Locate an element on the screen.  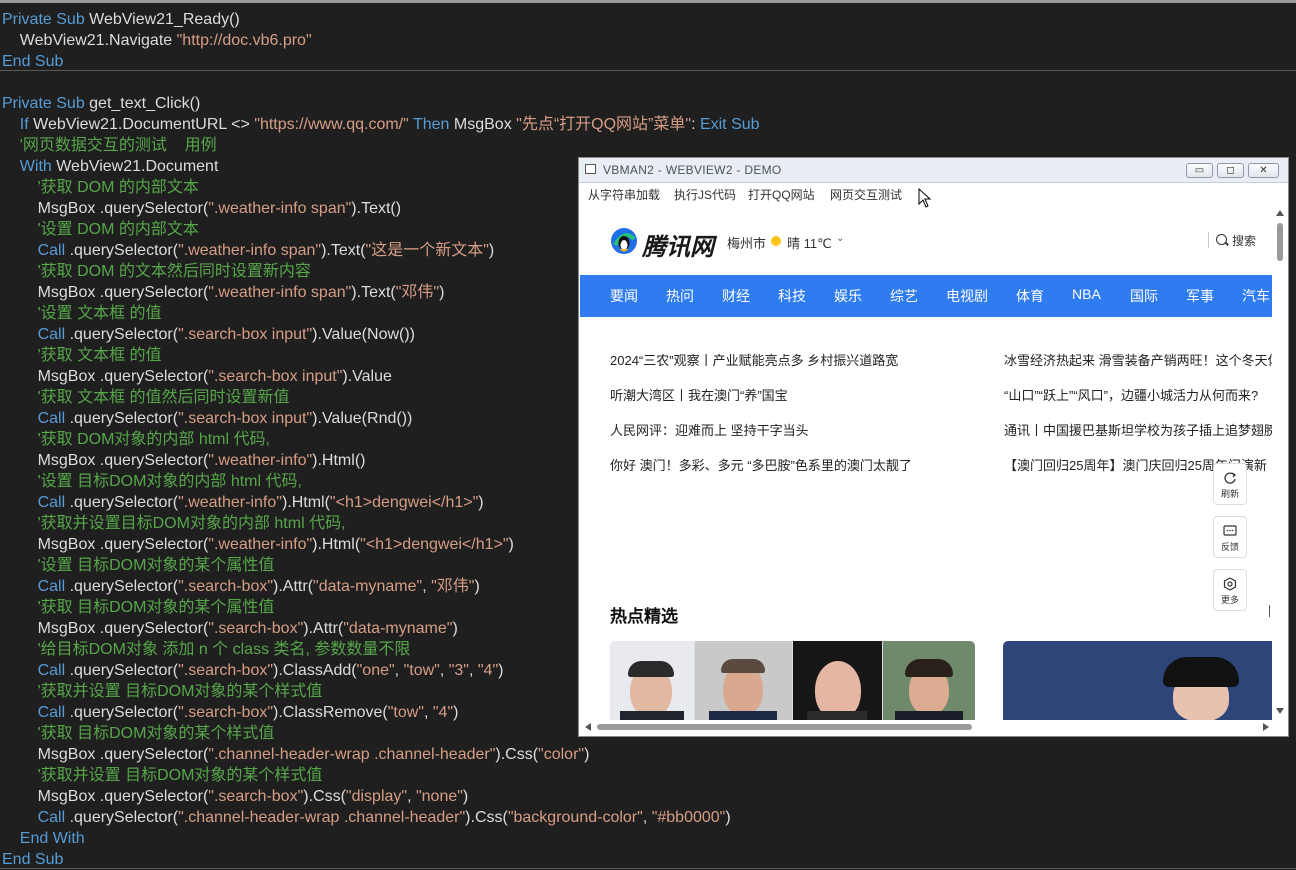
code-token: '获取 目标DOM对象的某个样式值 is located at coordinates (138, 733).